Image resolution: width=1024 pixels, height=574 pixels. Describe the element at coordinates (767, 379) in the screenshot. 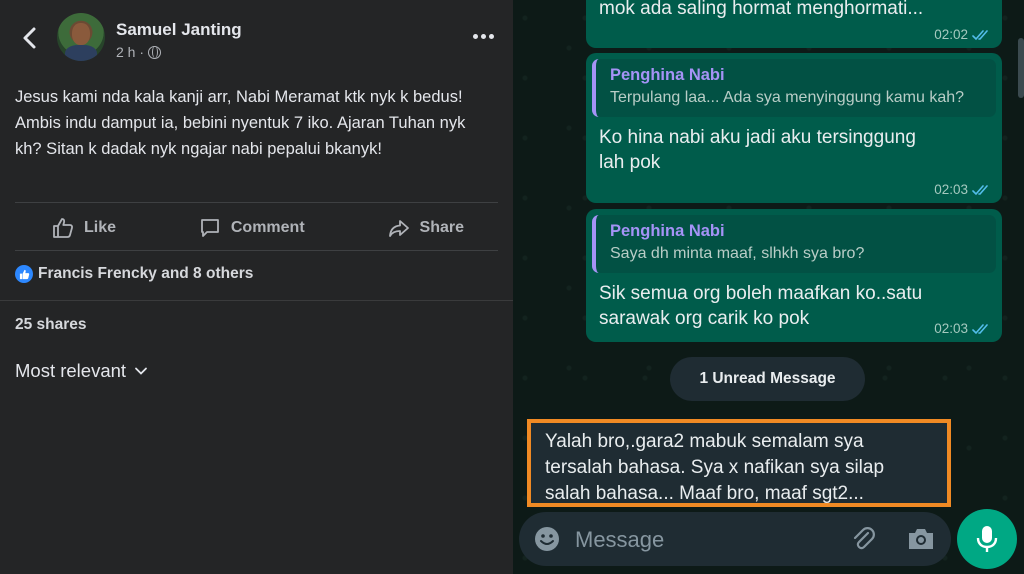

I see `unread-messages-badge: 1 Unread Message` at that location.